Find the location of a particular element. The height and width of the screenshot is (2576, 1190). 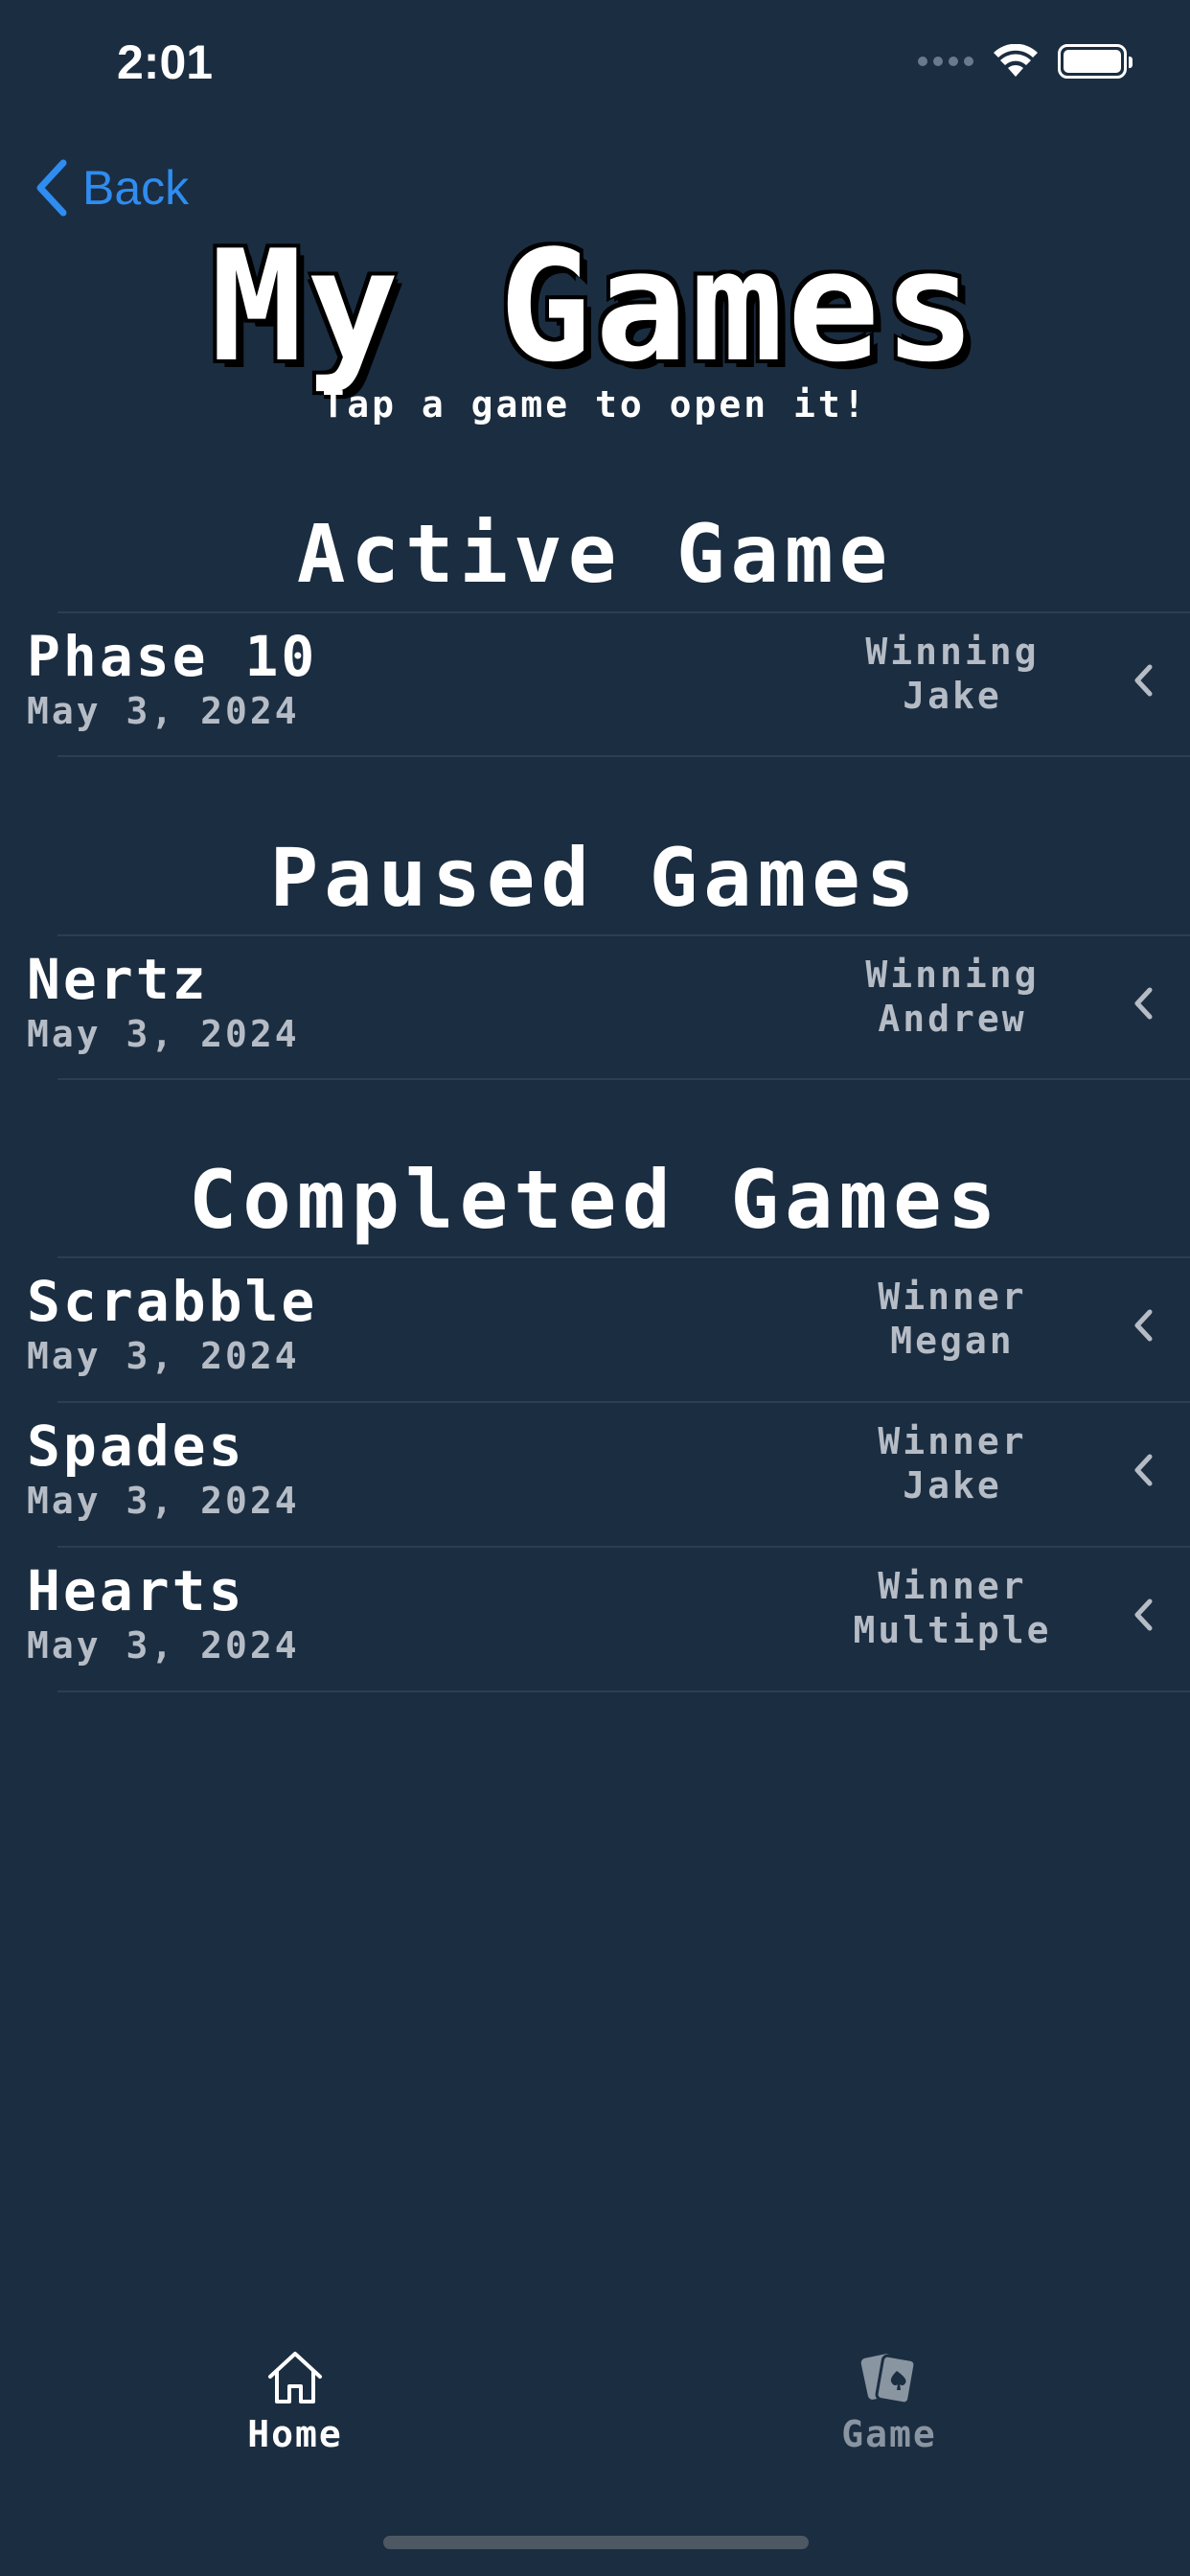

section-title-paused: Paused Games is located at coordinates (595, 878).